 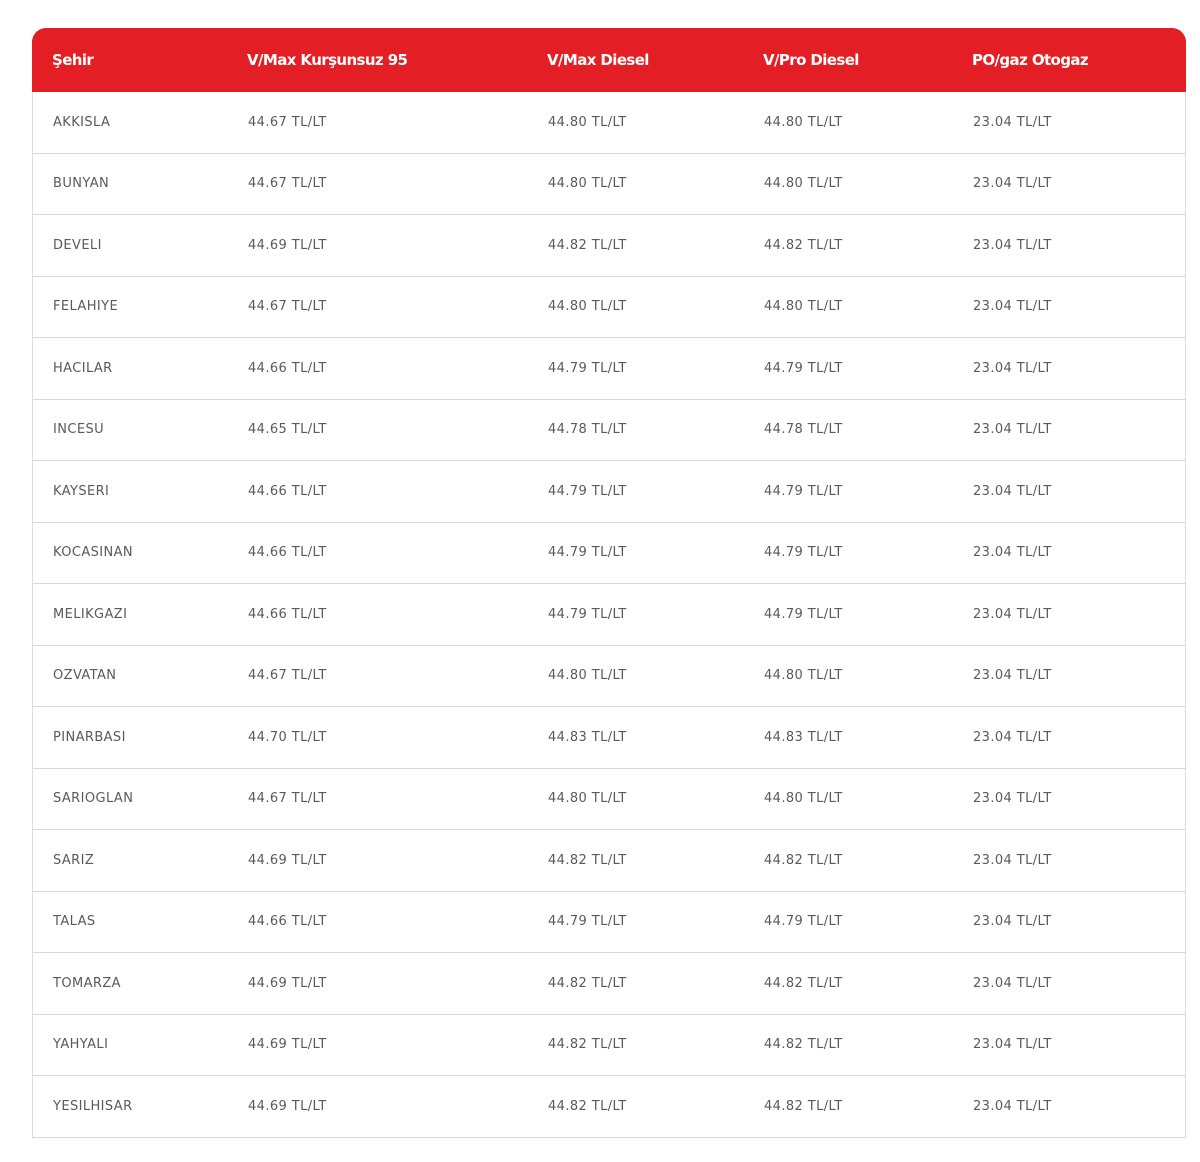 I want to click on city-cell: MELIKGAZI, so click(x=90, y=614).